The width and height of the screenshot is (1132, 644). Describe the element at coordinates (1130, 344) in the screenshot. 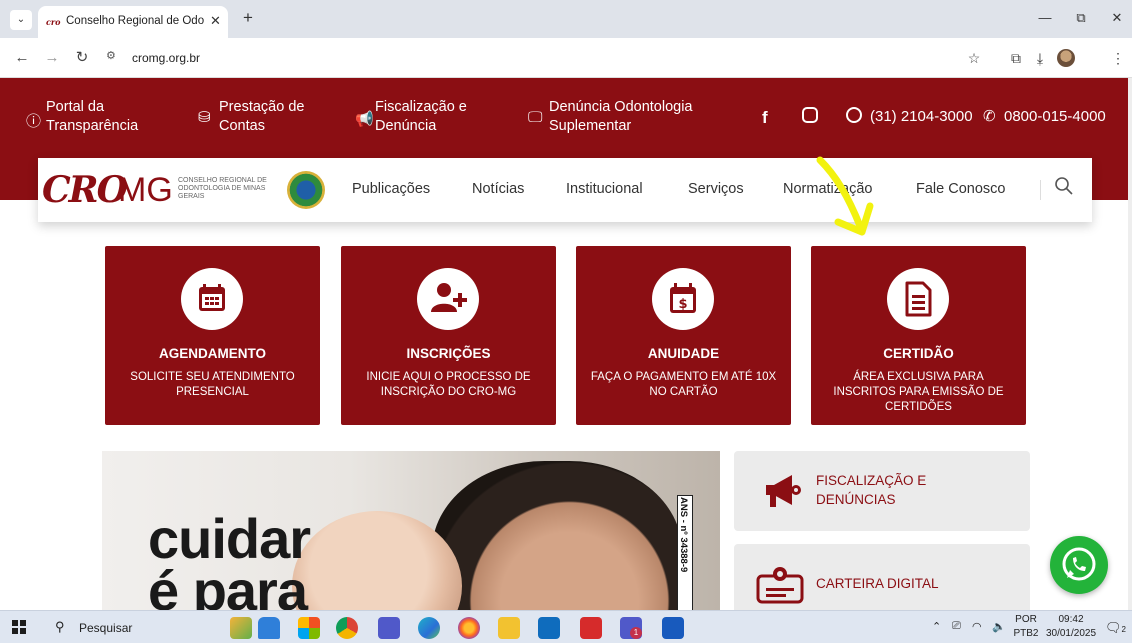

I see `page-scrollbar` at that location.